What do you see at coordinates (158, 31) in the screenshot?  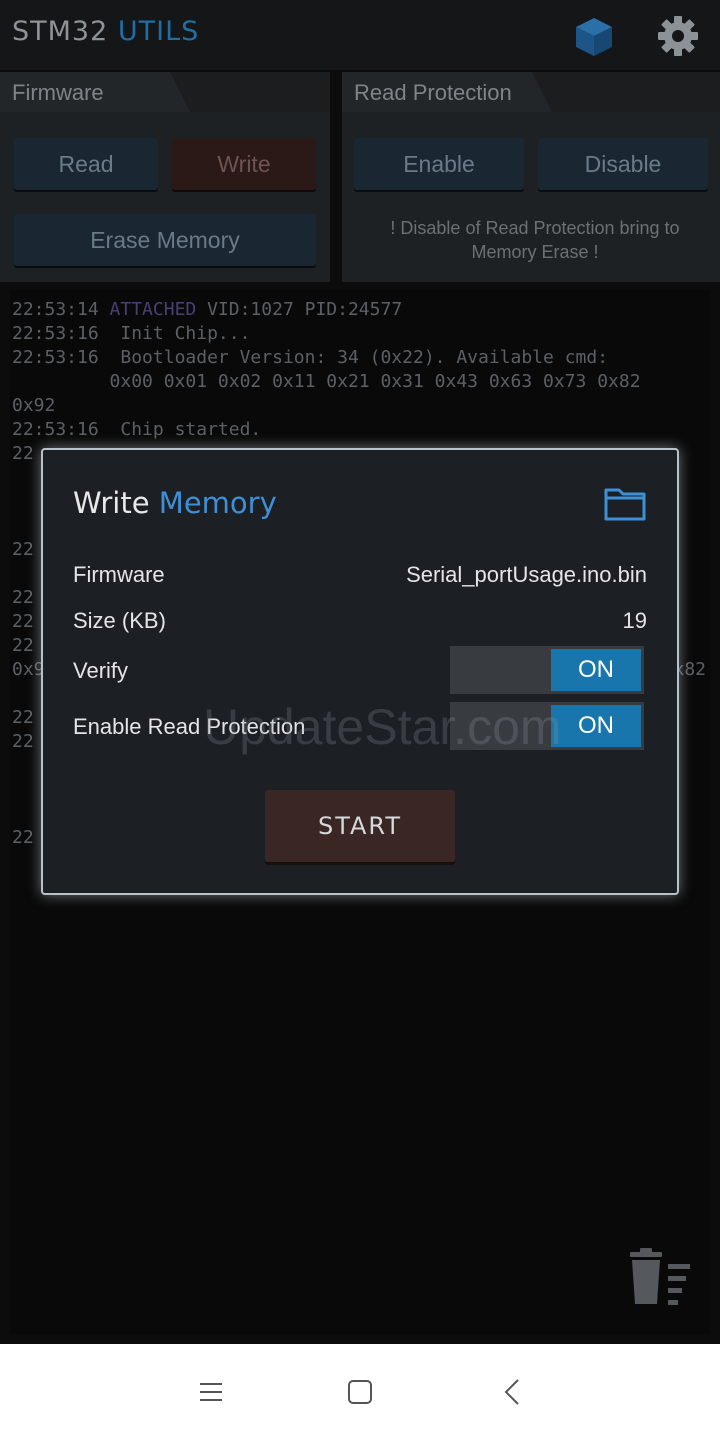 I see `app-title-utils: UTILS` at bounding box center [158, 31].